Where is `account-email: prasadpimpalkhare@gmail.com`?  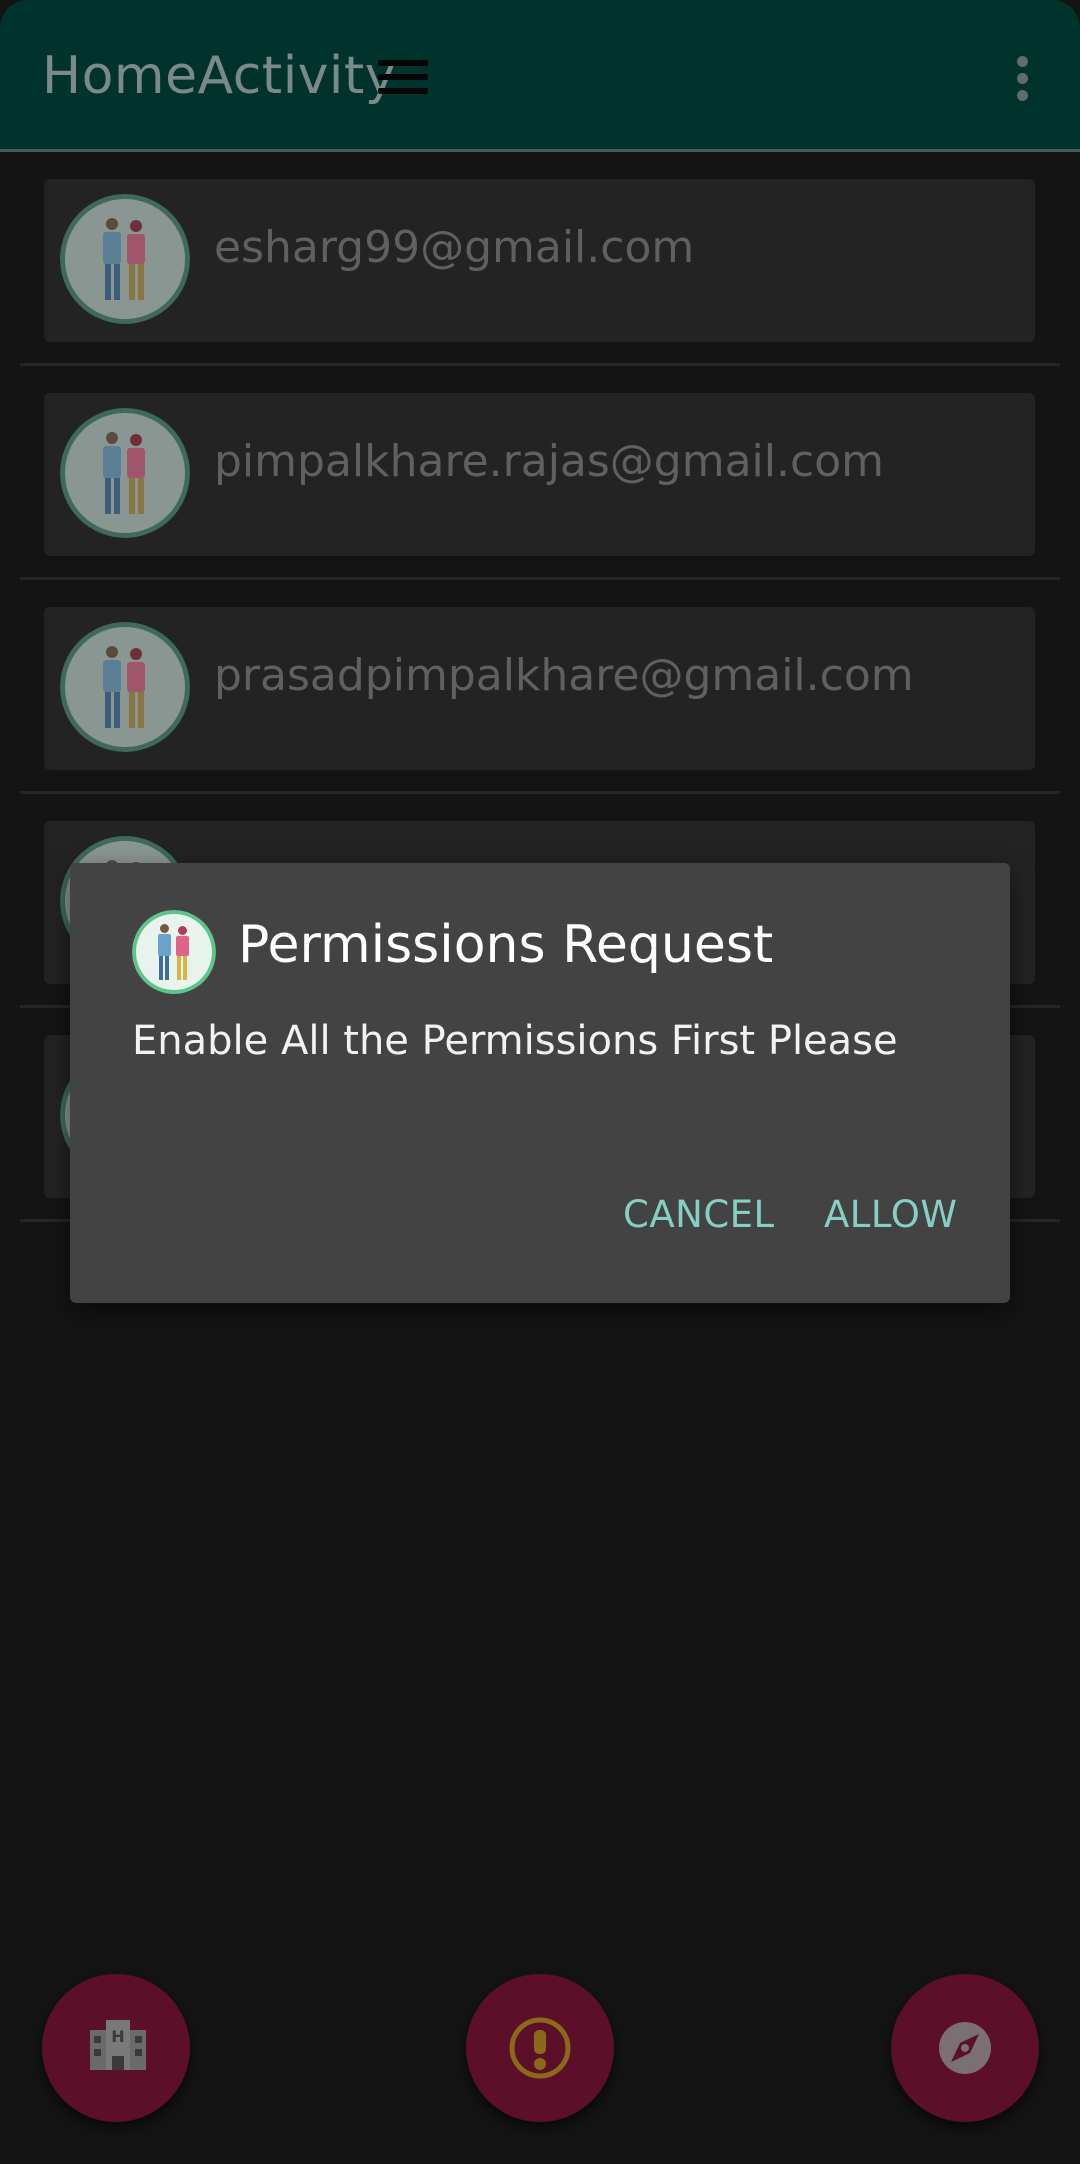 account-email: prasadpimpalkhare@gmail.com is located at coordinates (564, 675).